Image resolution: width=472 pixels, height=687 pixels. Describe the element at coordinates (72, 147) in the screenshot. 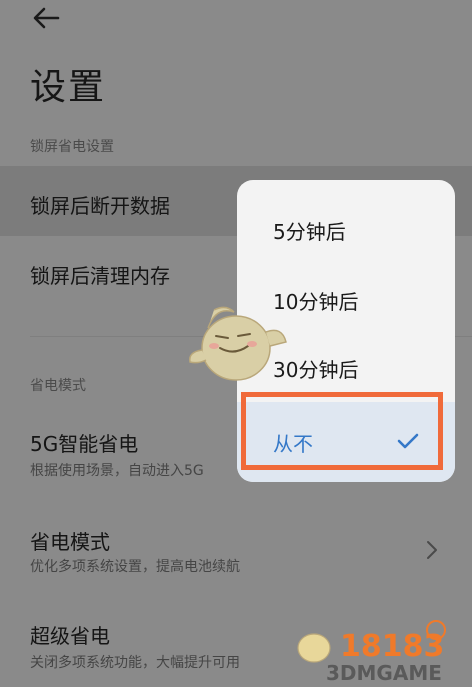

I see `section-label-lock-screen: 锁屏省电设置` at that location.